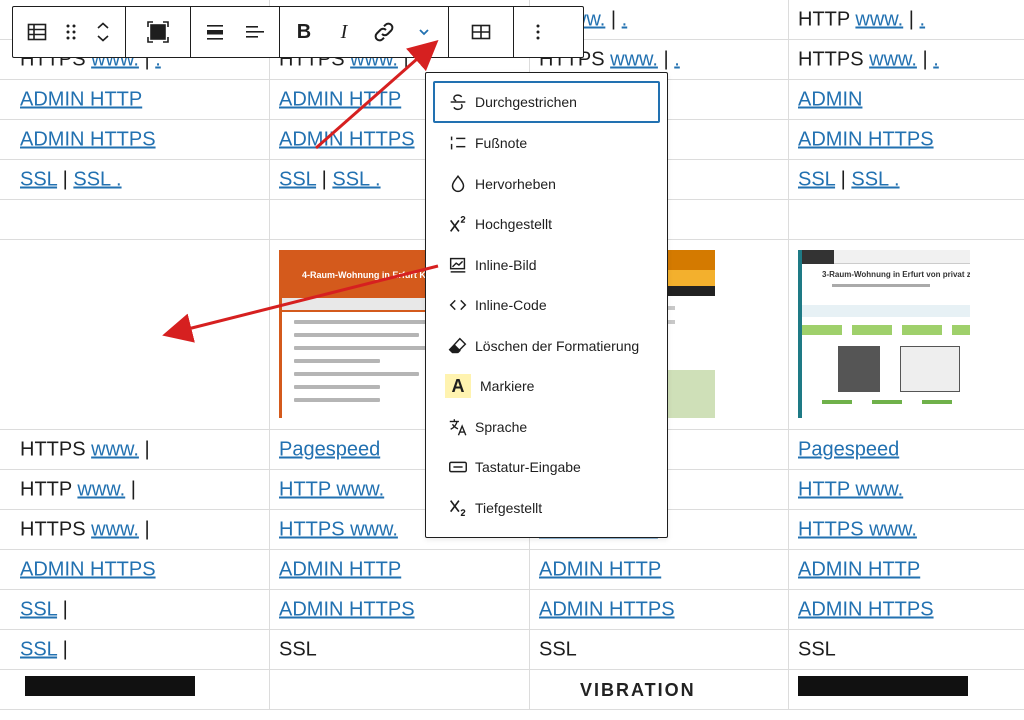 This screenshot has width=1024, height=720. What do you see at coordinates (215, 32) in the screenshot?
I see `align-button` at bounding box center [215, 32].